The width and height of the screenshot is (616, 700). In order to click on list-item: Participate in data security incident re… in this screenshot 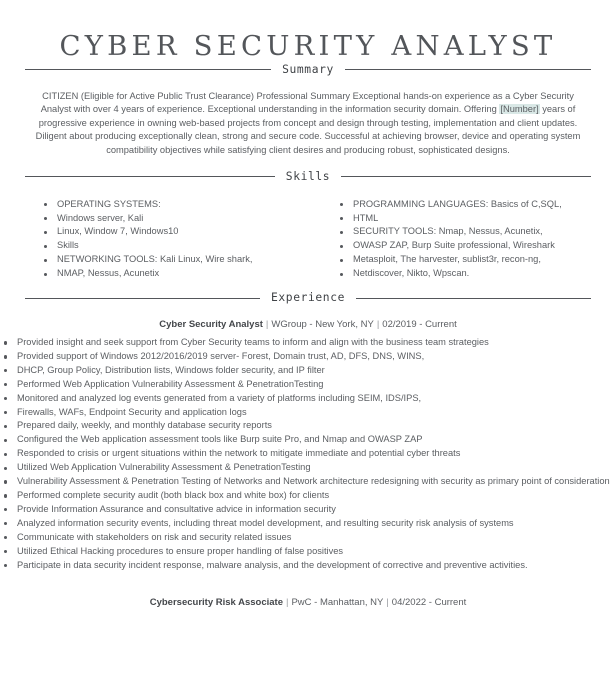, I will do `click(308, 566)`.